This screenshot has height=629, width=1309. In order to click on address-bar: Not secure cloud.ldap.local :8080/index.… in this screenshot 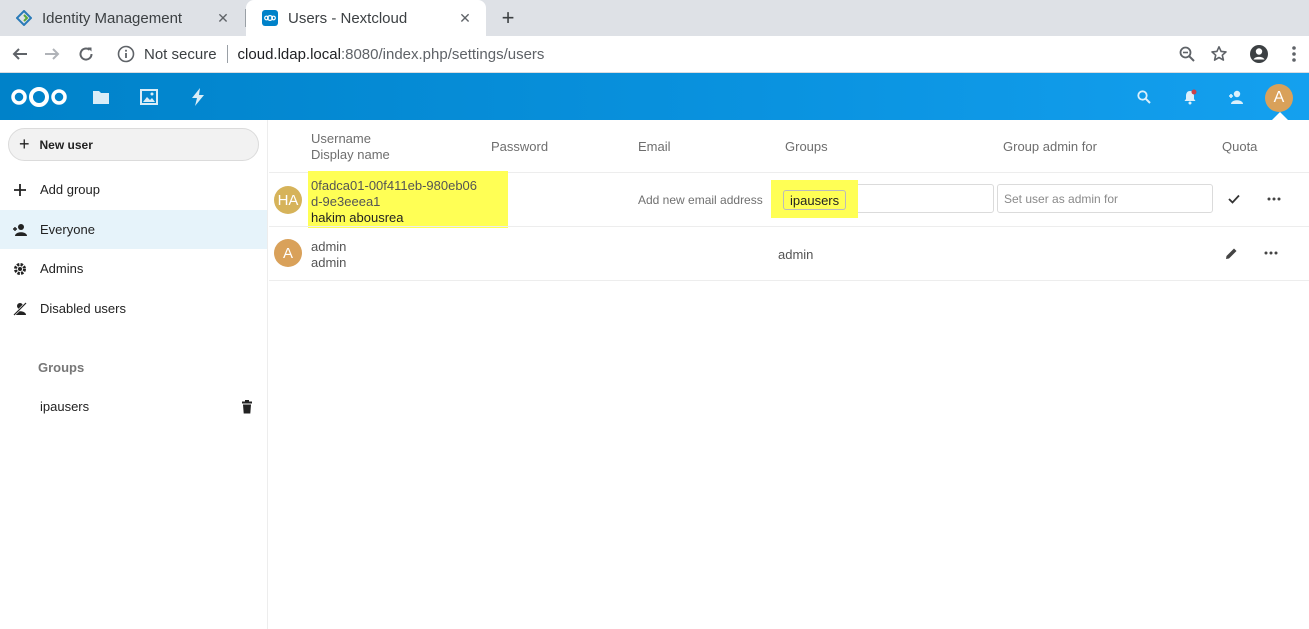, I will do `click(672, 54)`.